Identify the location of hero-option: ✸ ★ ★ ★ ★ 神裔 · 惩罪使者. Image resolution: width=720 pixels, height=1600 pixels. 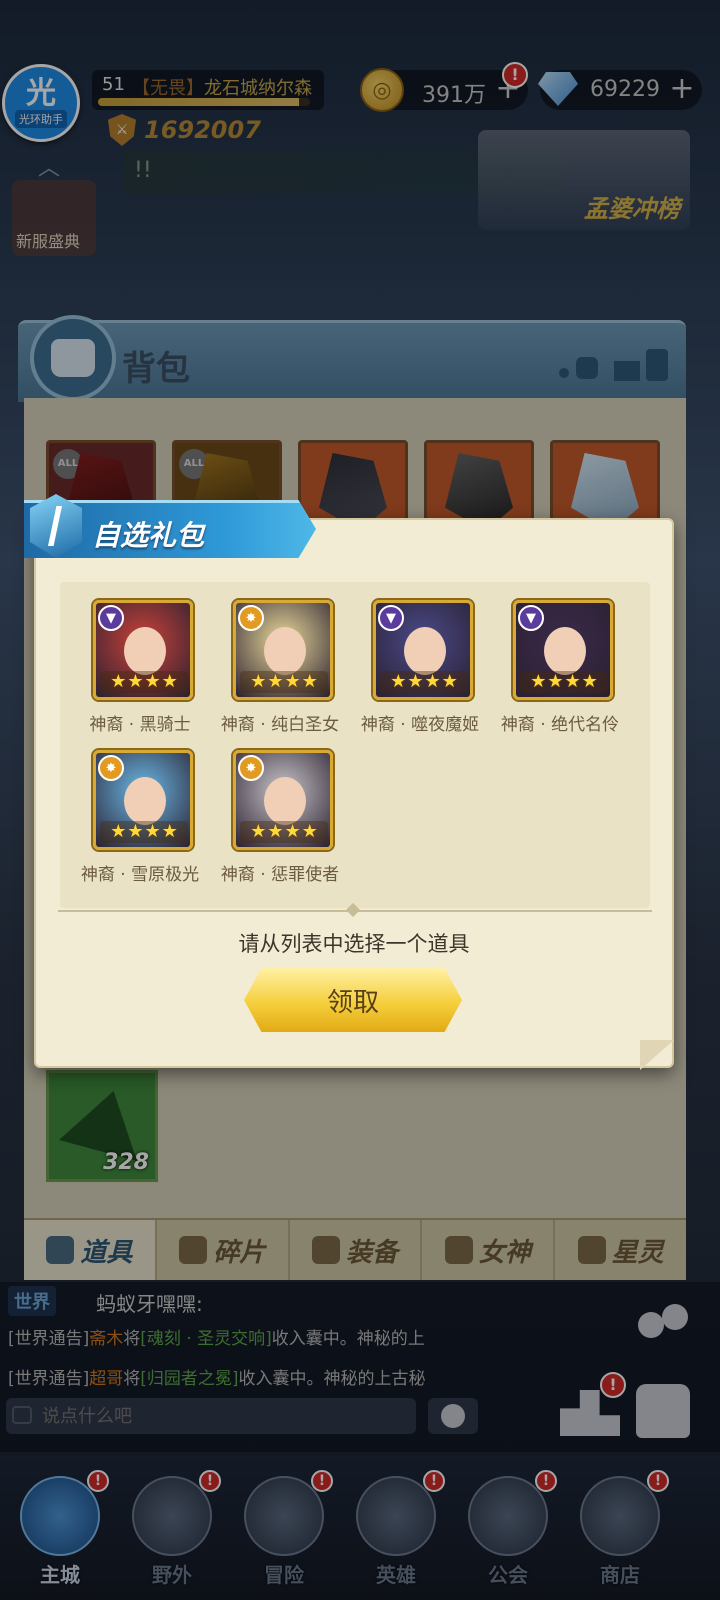
(280, 820).